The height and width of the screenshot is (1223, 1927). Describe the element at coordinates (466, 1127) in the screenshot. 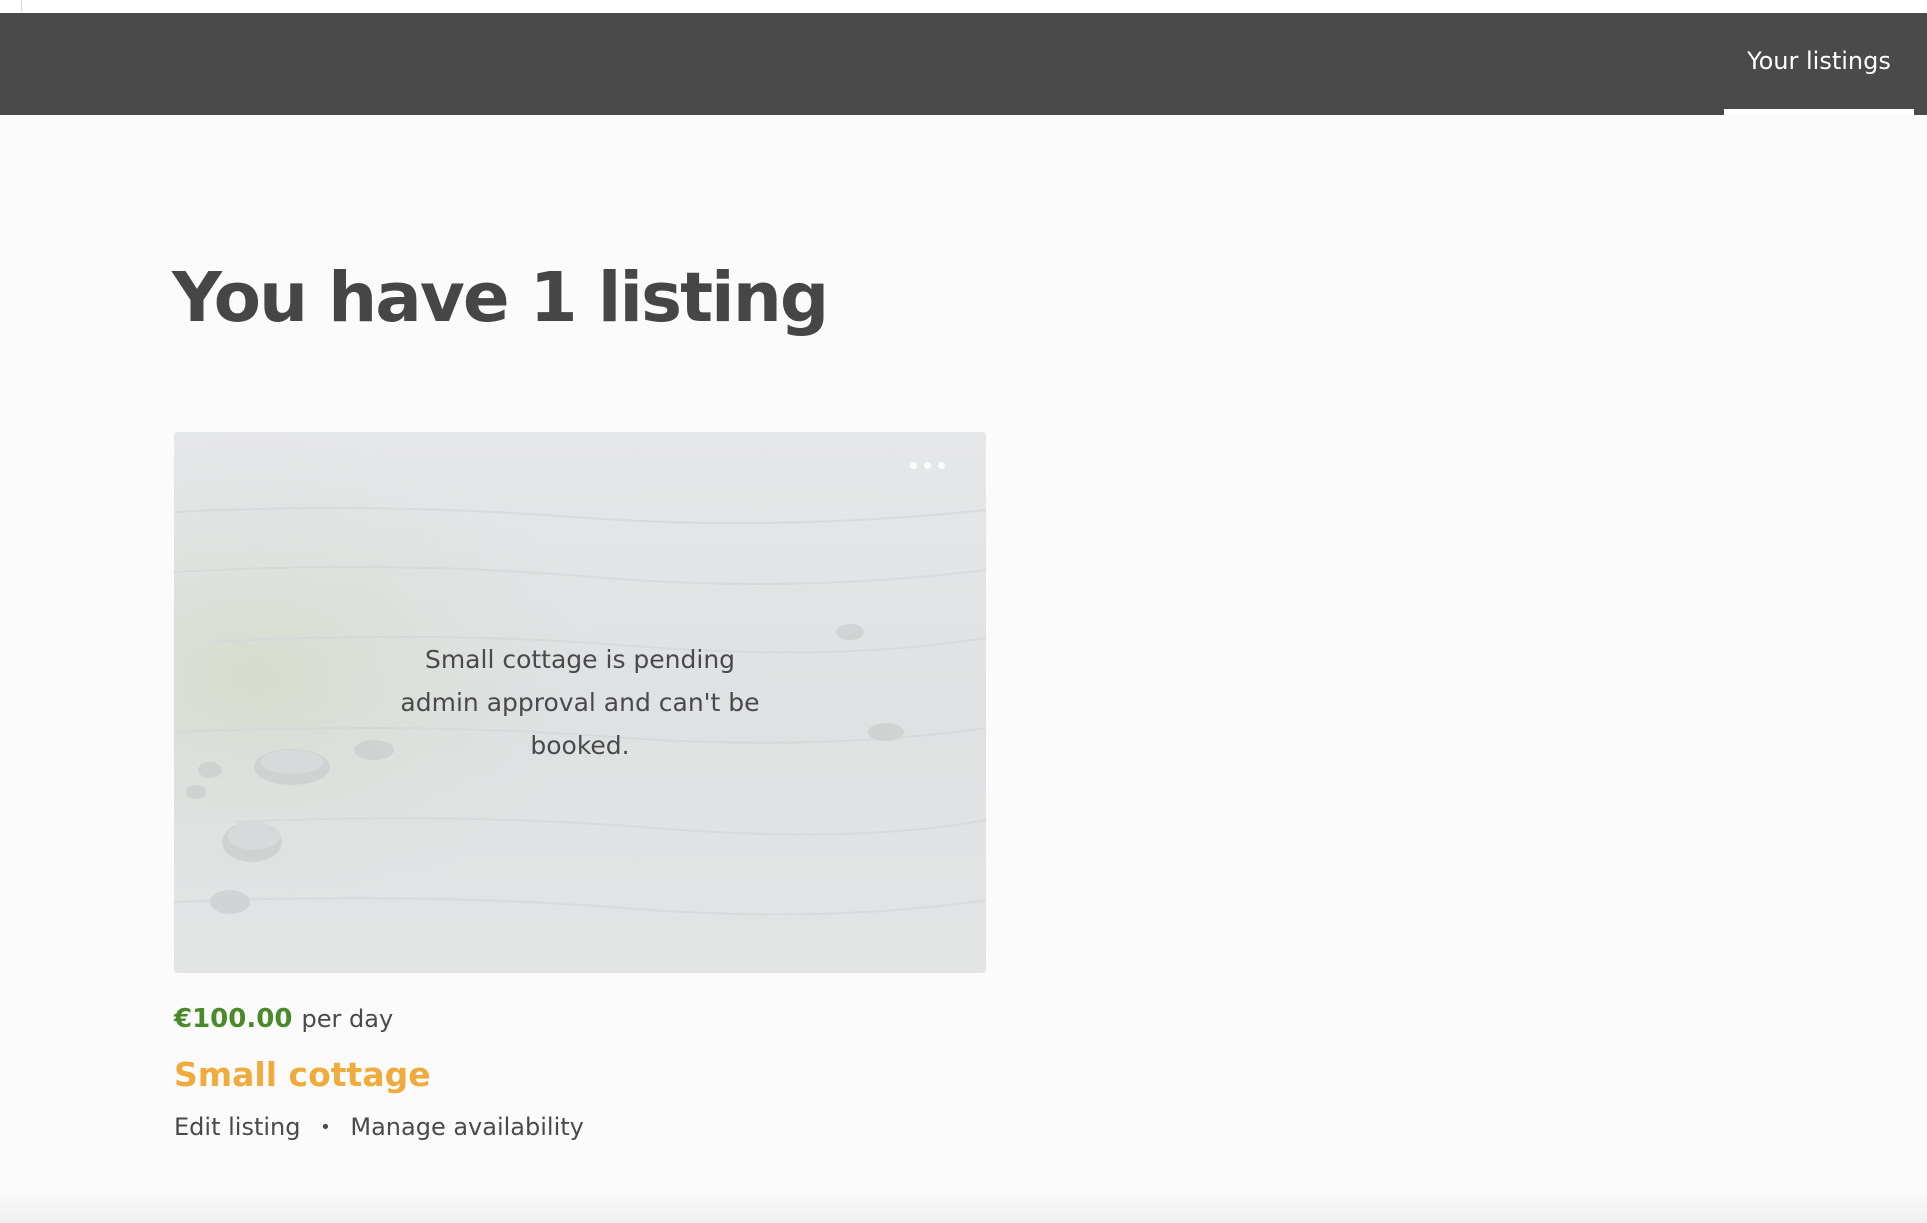

I see `manage-availability-link: Manage availability` at that location.